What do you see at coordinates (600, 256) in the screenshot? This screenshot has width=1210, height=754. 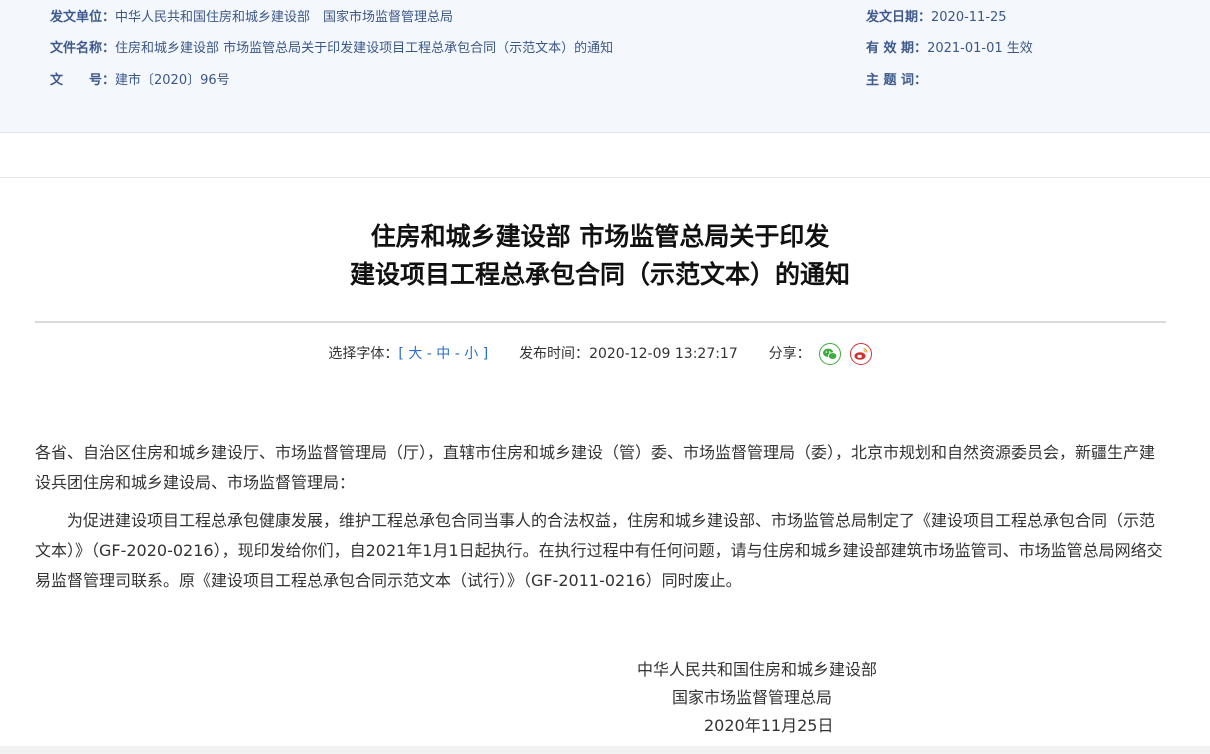 I see `page-title: 住房和城乡建设部 市场监管总局关于印发 建设项目工程总承包合同（示范文本）的通知` at bounding box center [600, 256].